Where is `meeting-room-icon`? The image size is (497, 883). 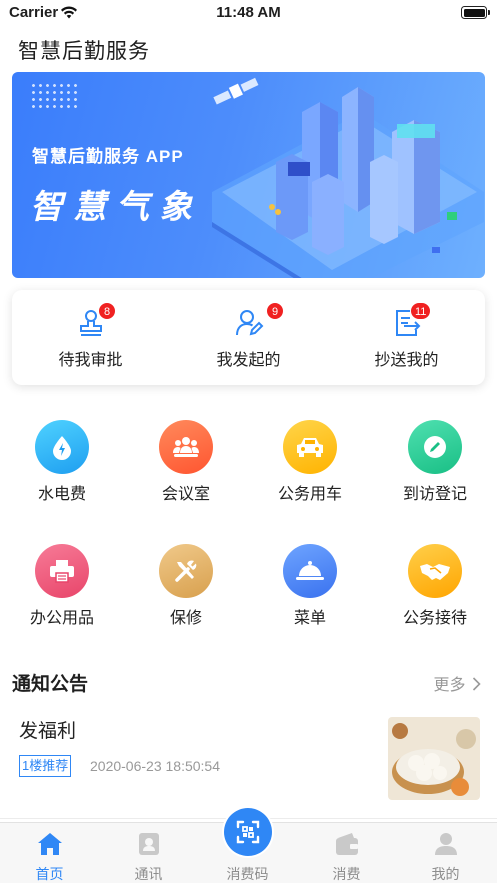 meeting-room-icon is located at coordinates (186, 447).